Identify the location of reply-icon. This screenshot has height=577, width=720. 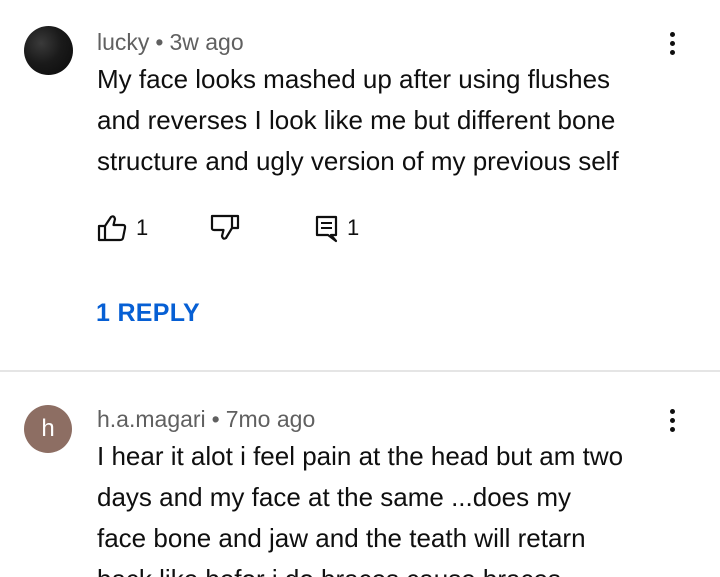
(326, 229).